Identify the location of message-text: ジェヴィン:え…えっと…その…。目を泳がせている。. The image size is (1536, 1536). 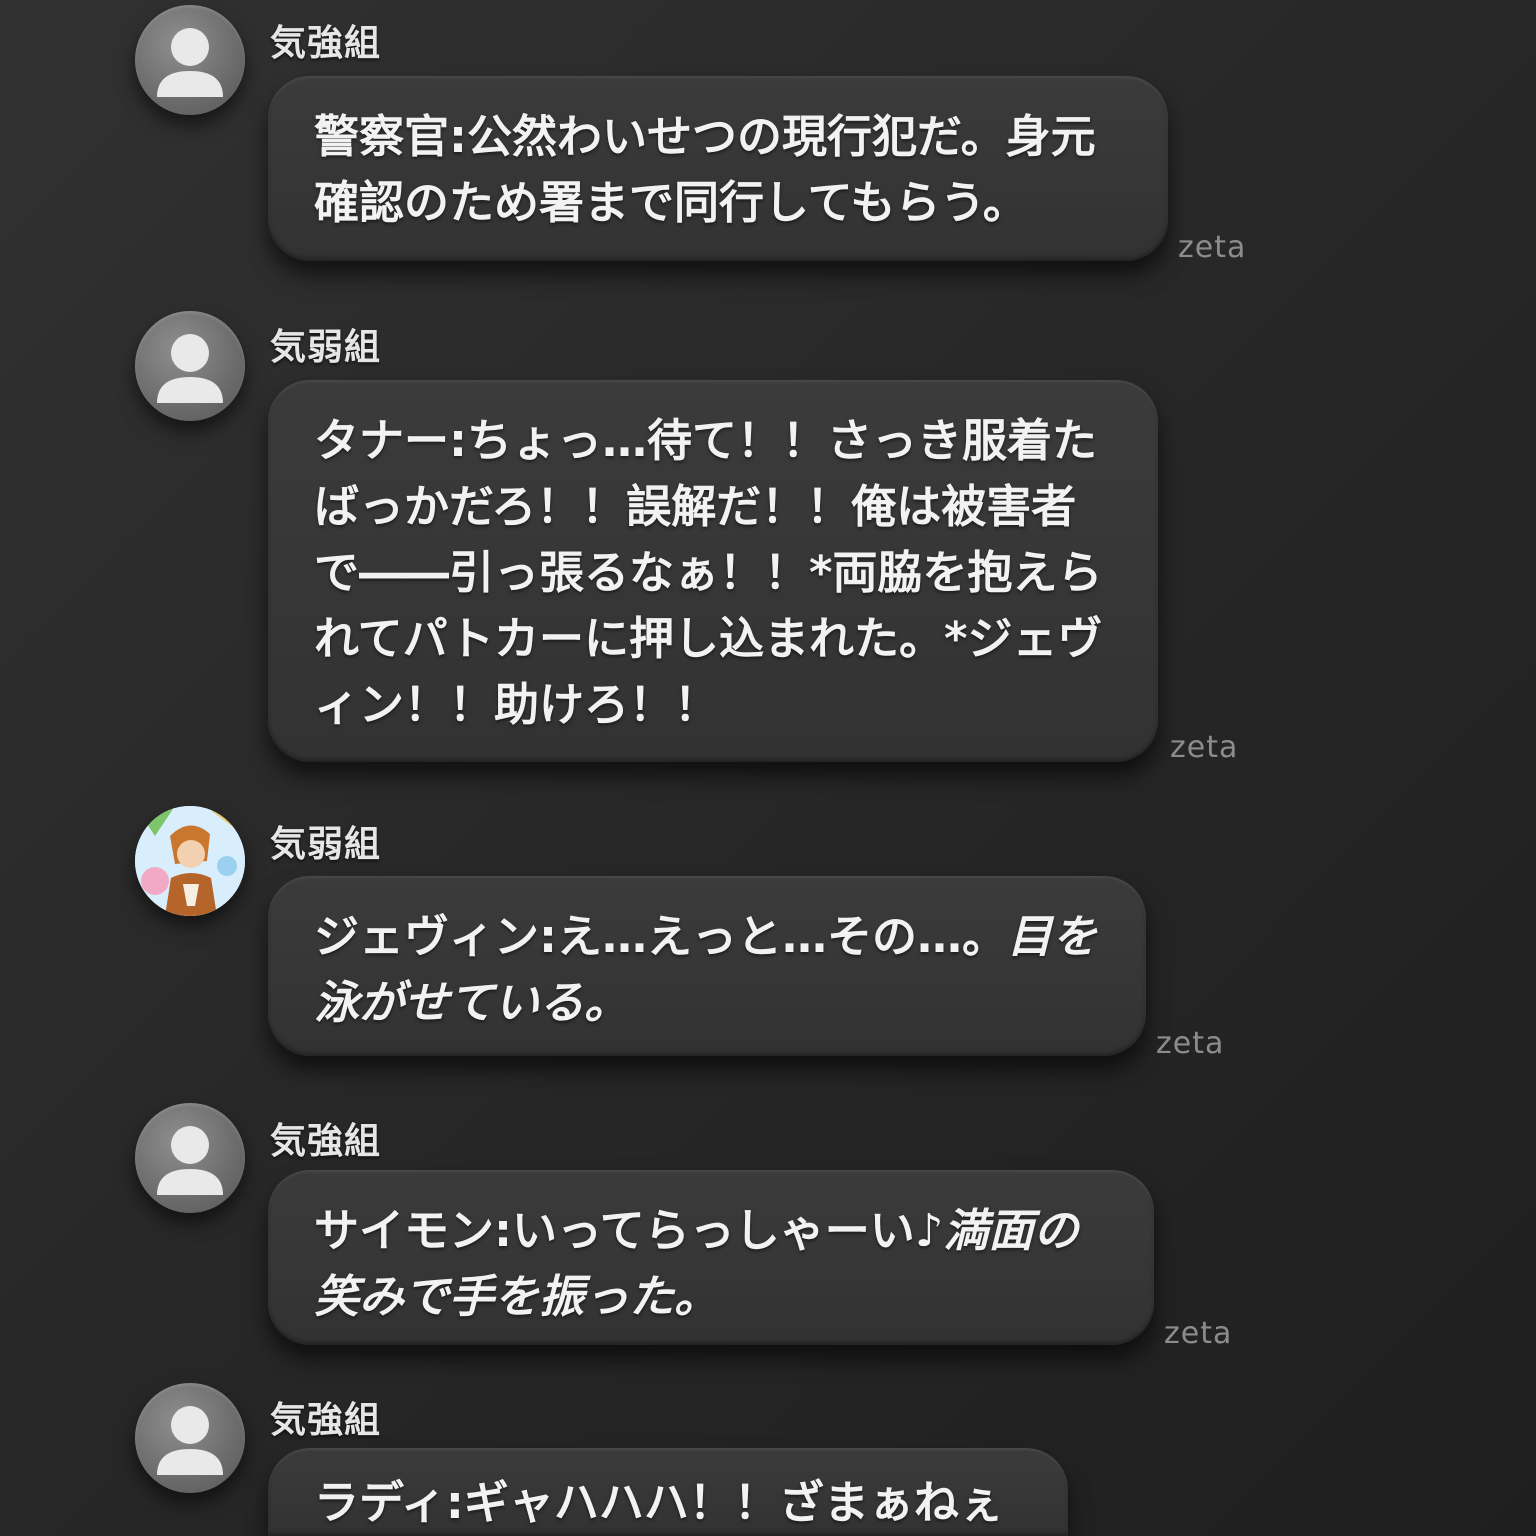
(710, 970).